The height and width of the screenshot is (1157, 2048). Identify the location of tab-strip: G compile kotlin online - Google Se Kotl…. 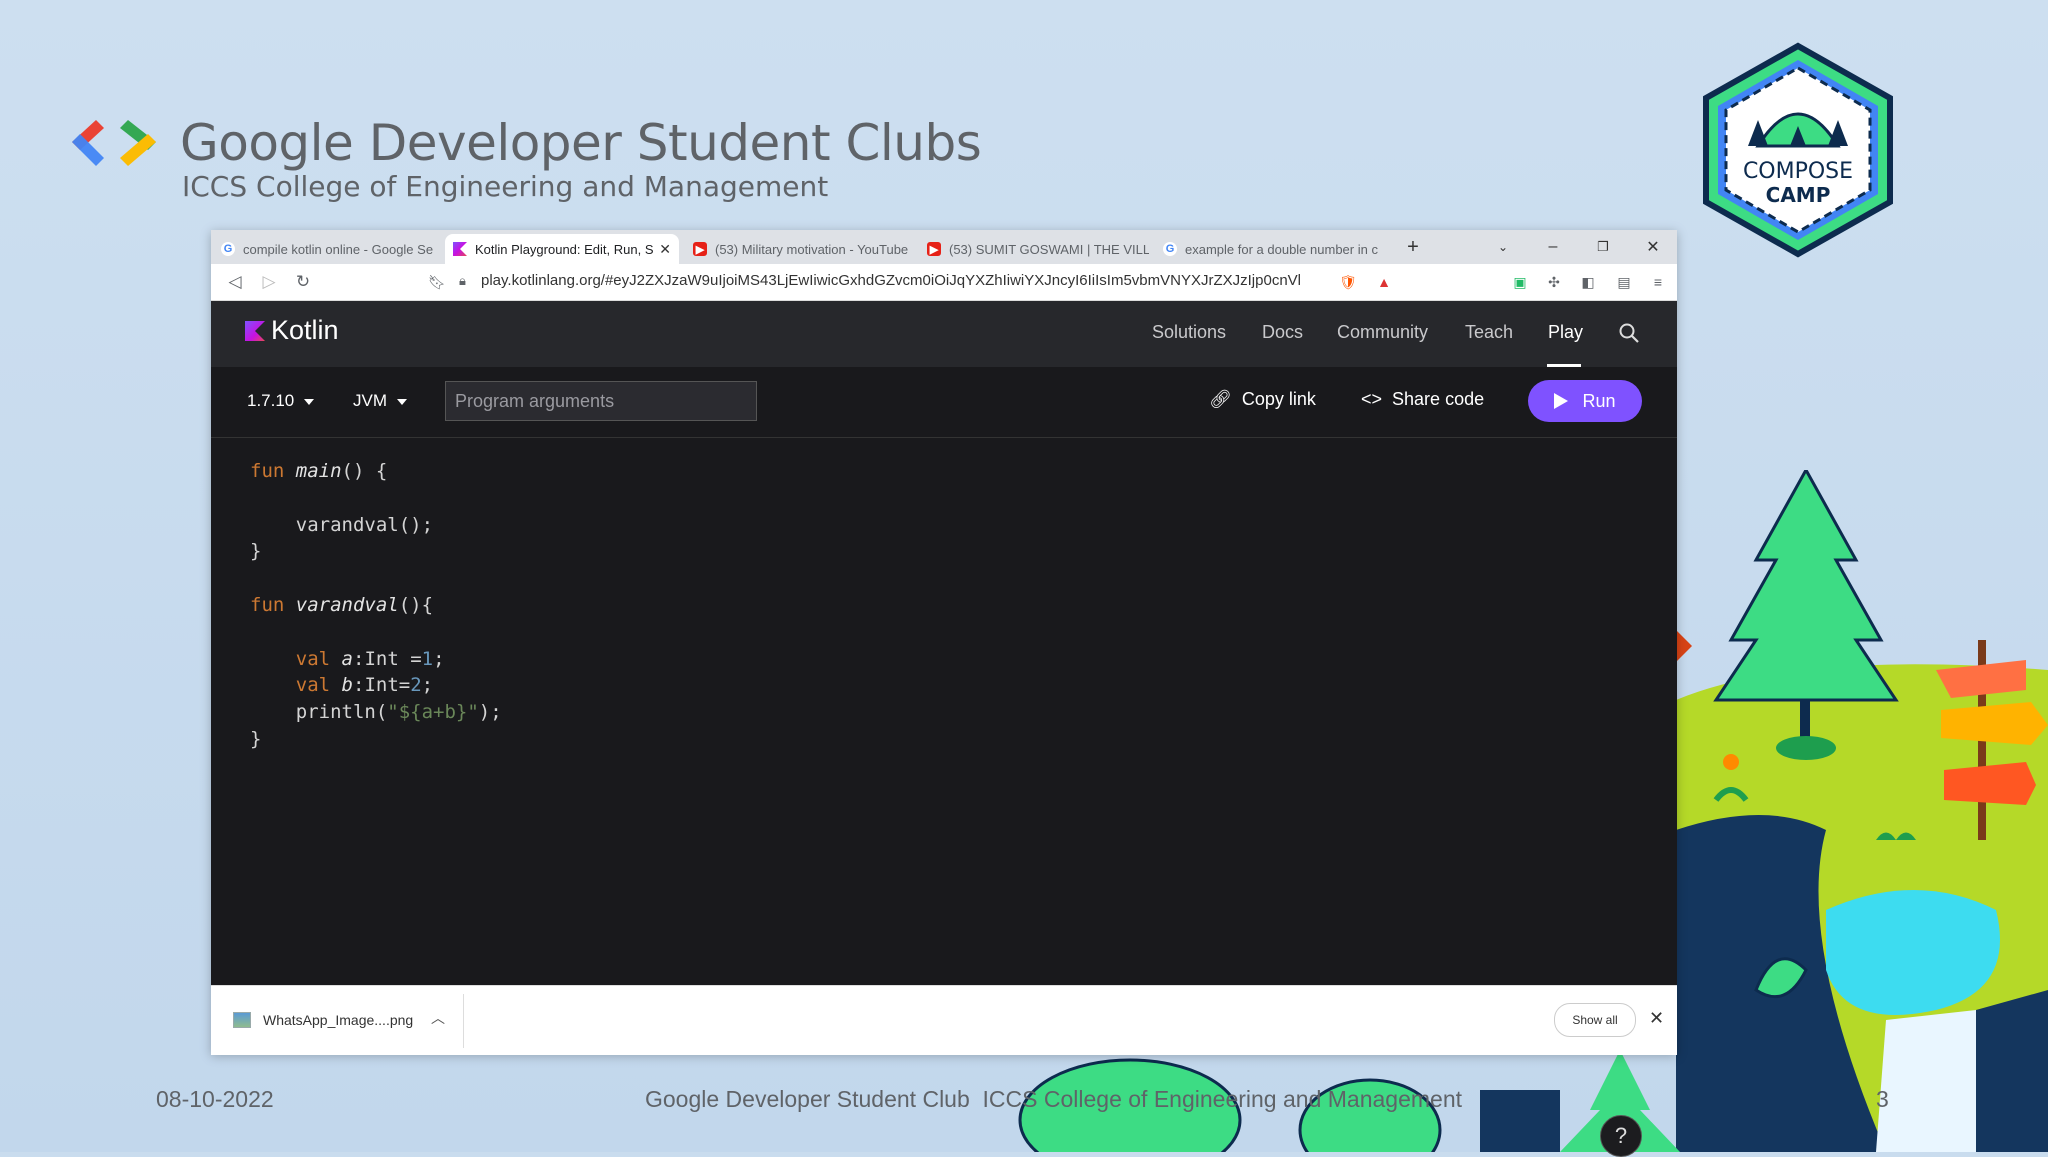
(944, 247).